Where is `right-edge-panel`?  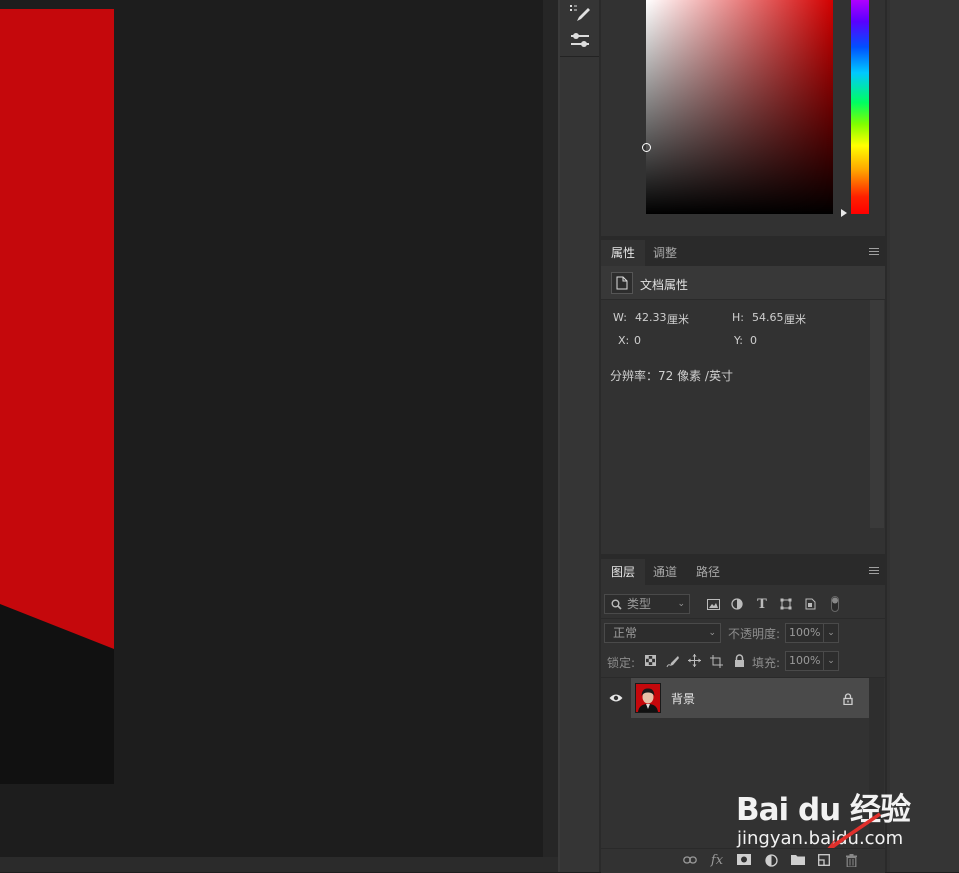 right-edge-panel is located at coordinates (924, 436).